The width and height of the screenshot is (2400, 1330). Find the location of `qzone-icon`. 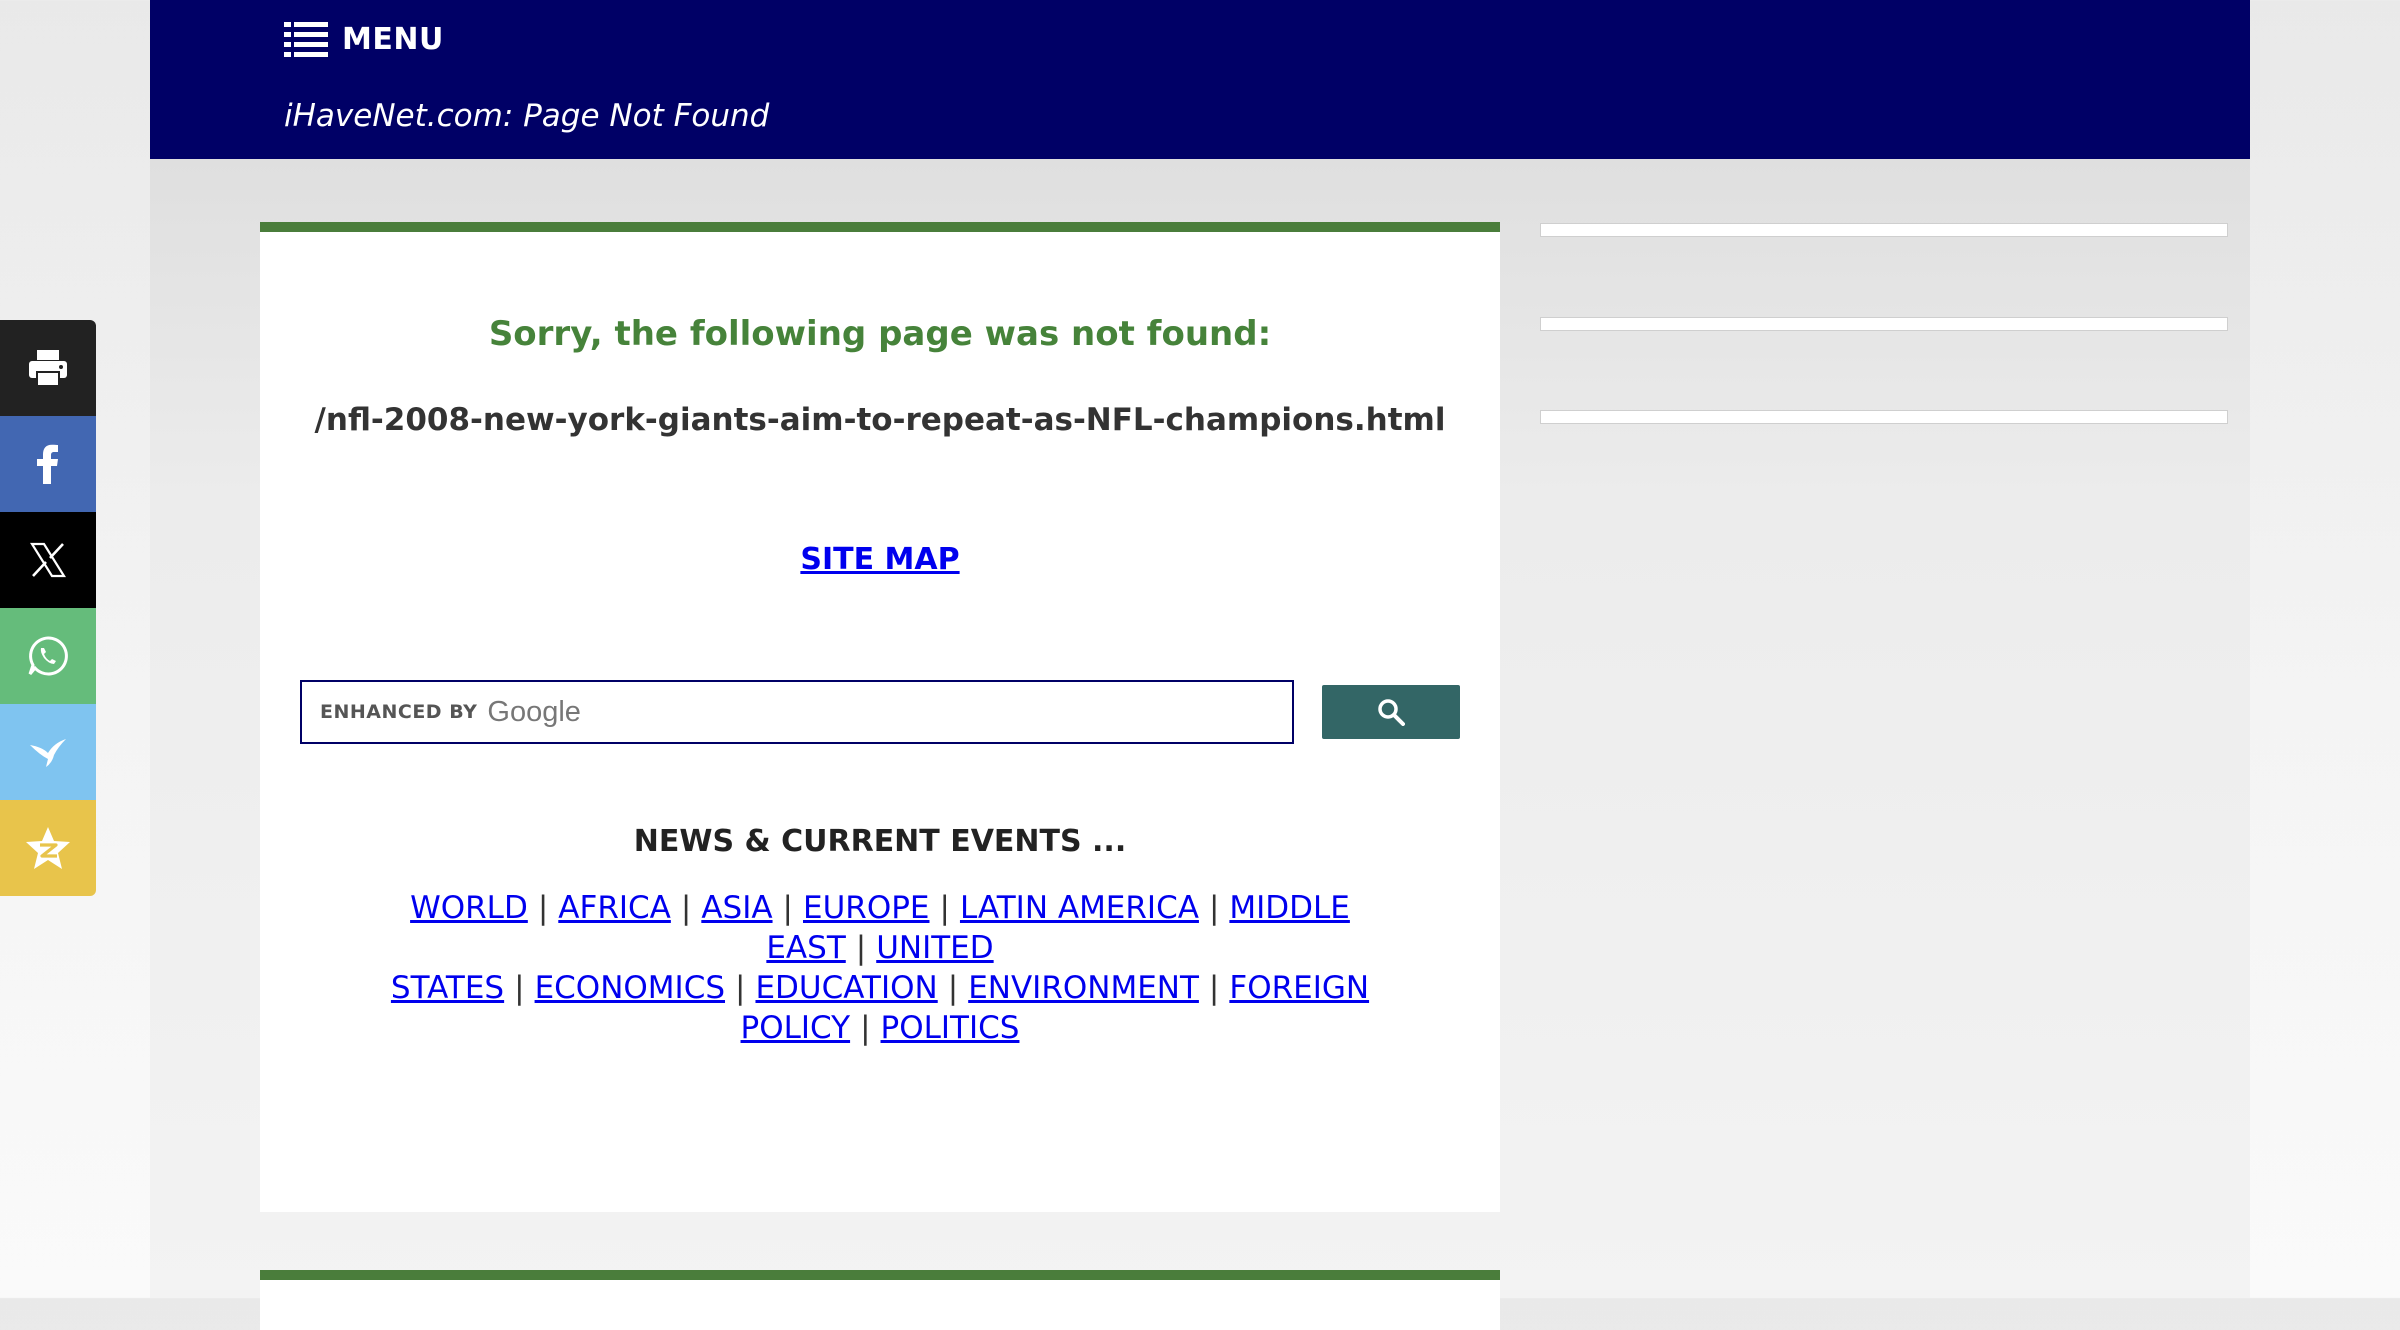

qzone-icon is located at coordinates (48, 848).